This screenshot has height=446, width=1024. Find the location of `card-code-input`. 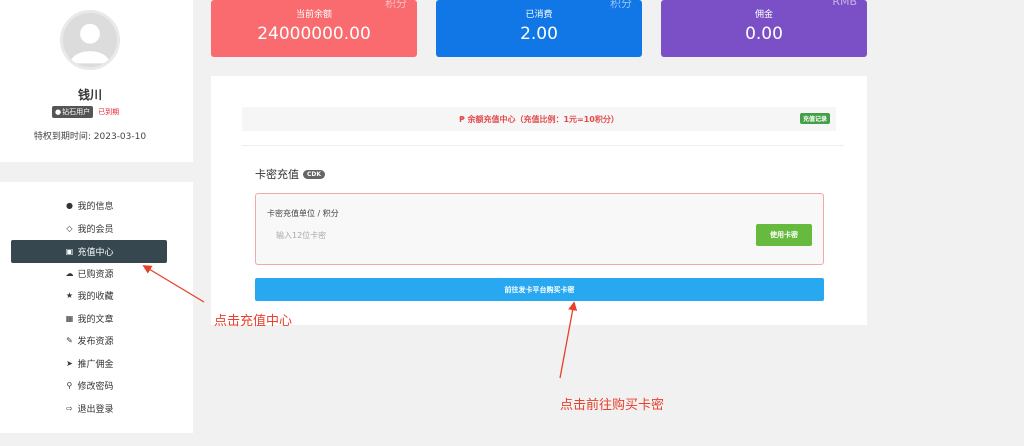

card-code-input is located at coordinates (507, 235).